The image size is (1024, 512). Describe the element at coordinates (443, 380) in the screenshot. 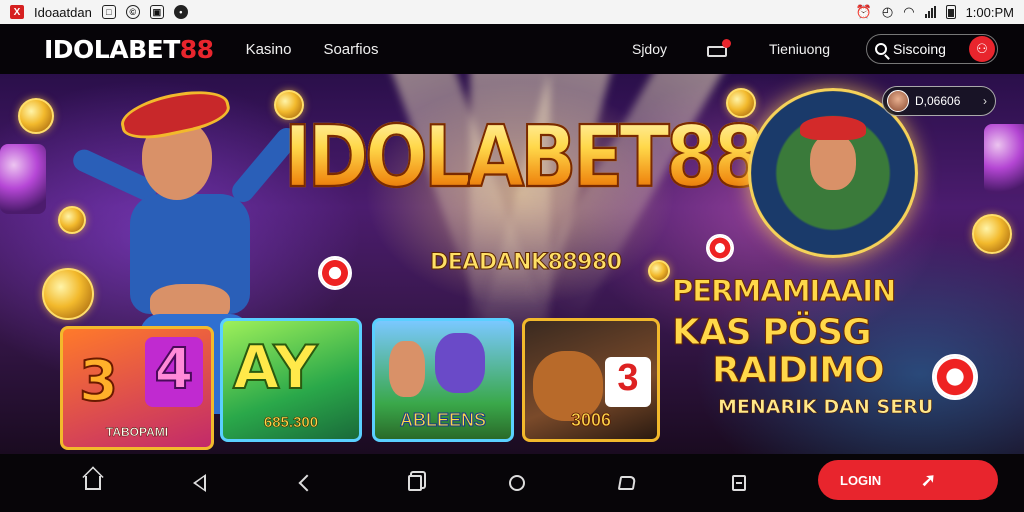

I see `game-tile-3: ABLEENS` at that location.